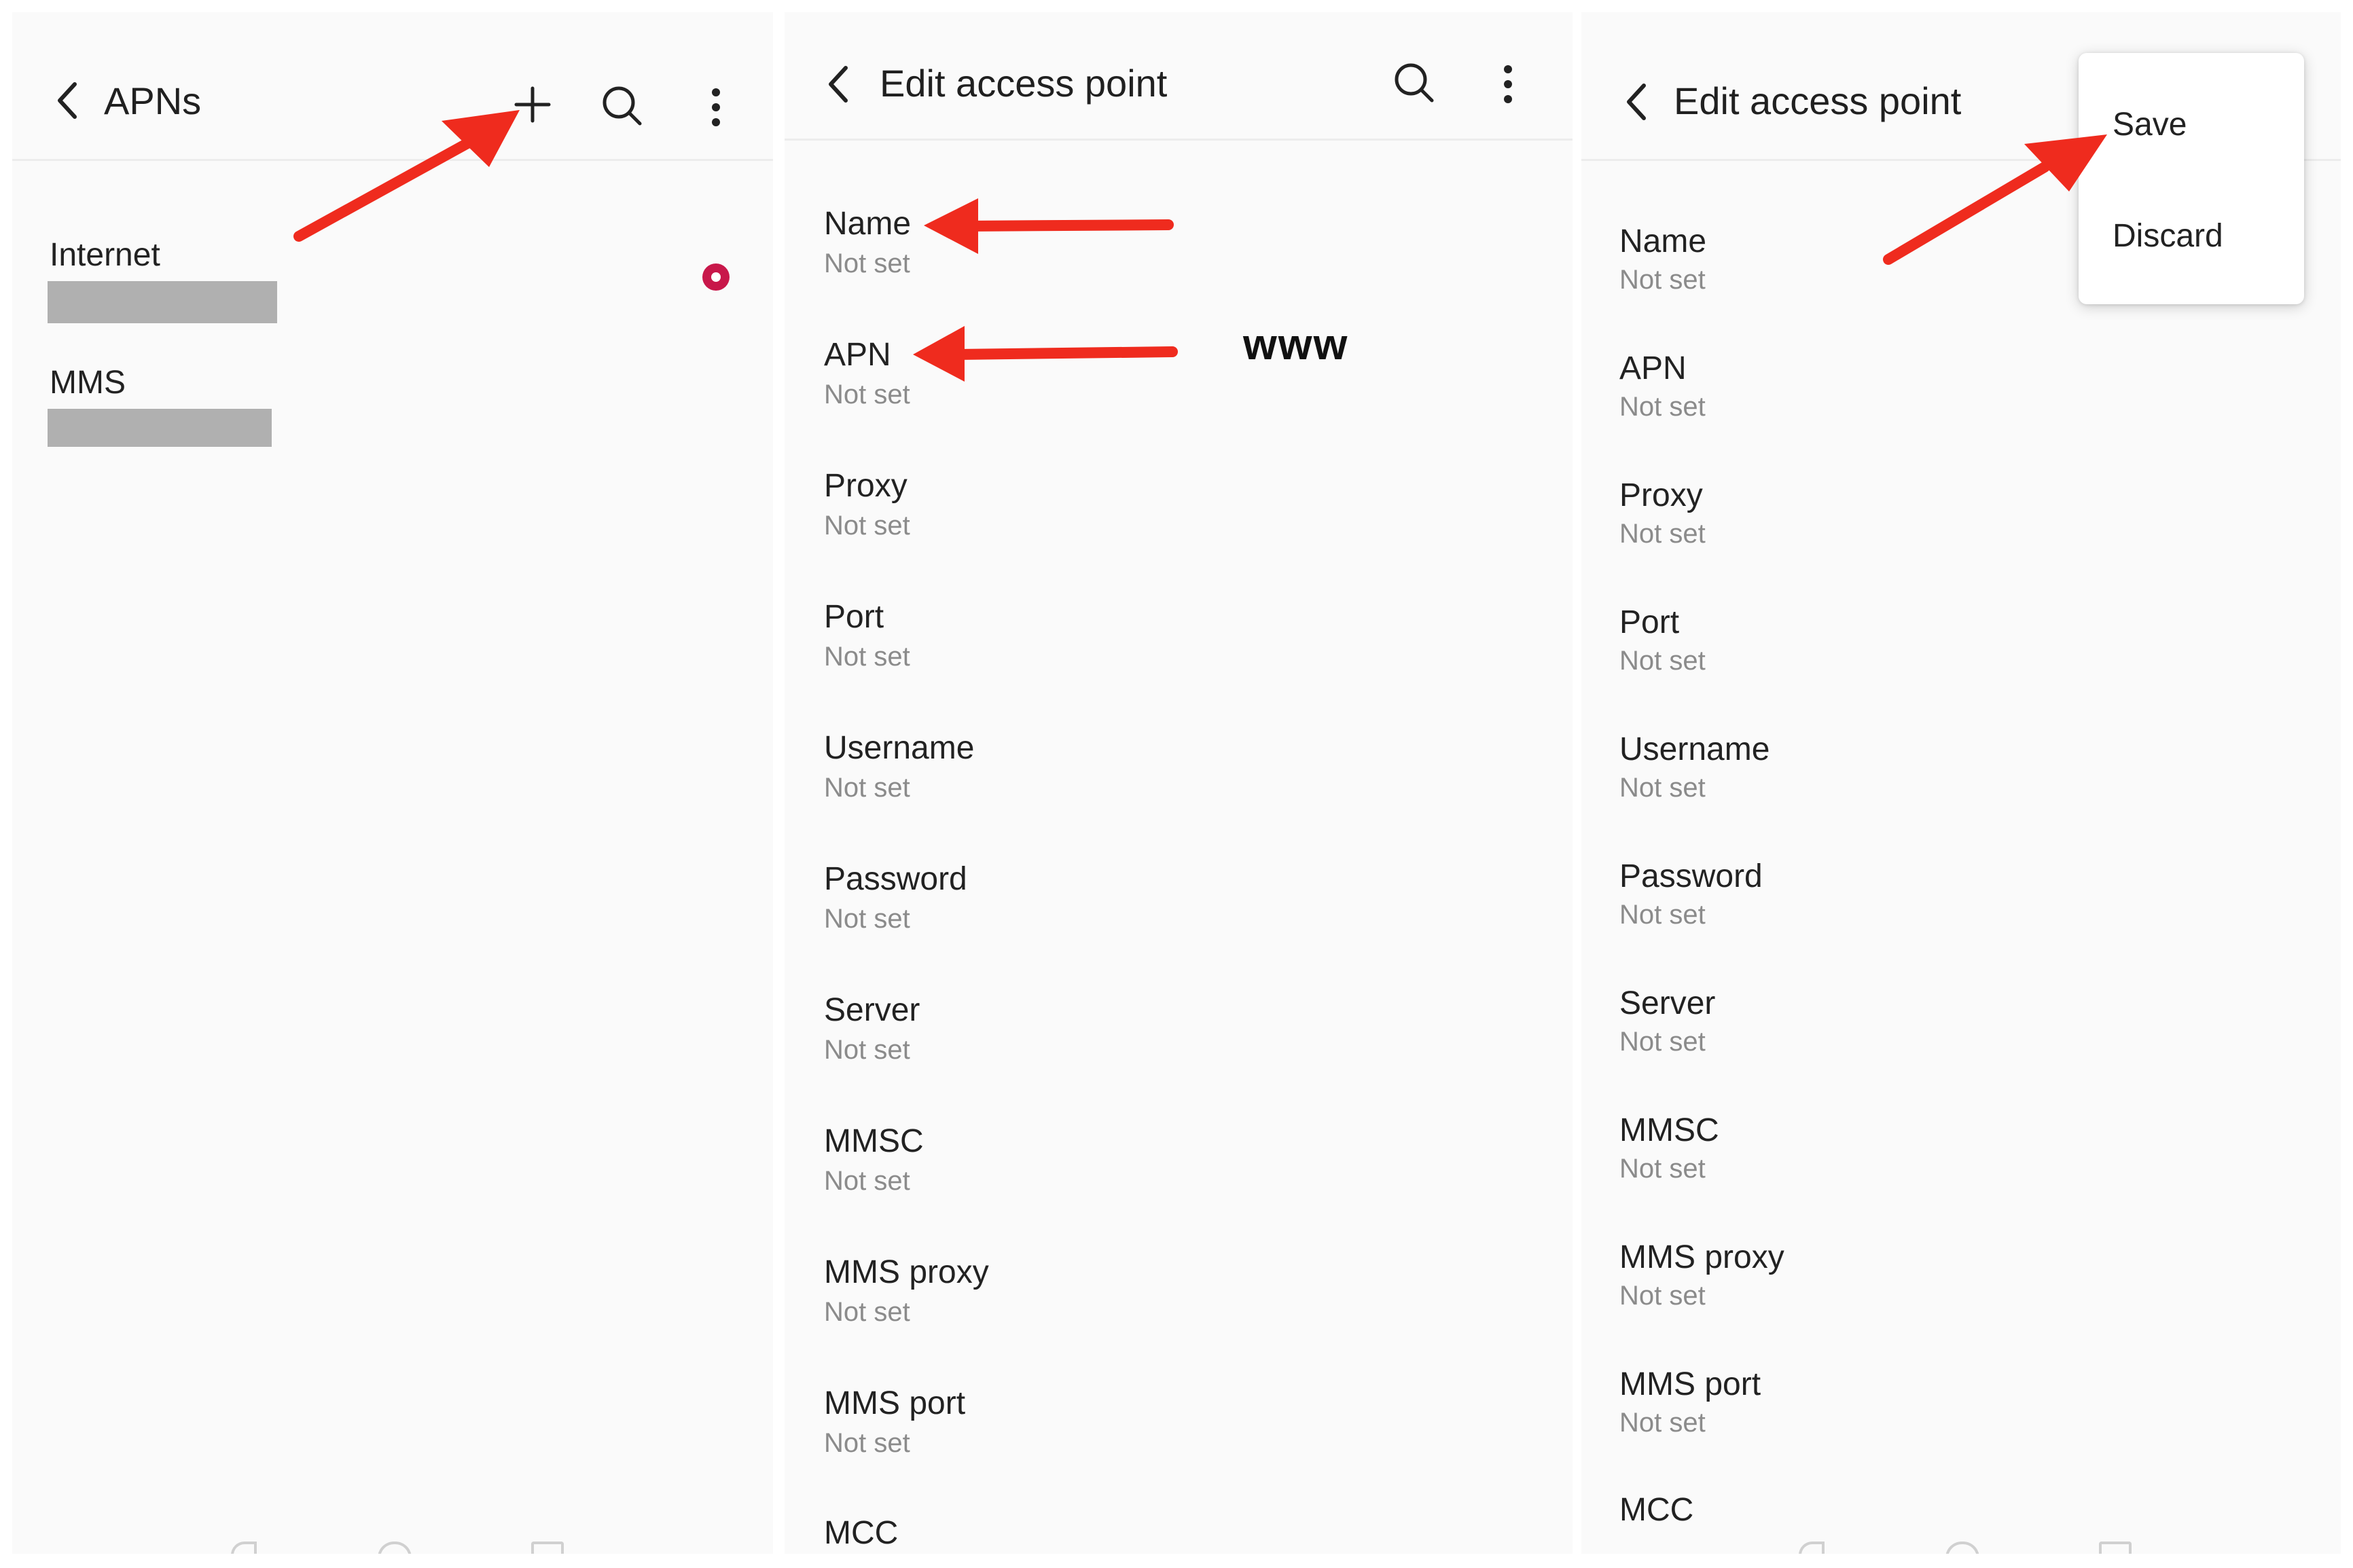 Image resolution: width=2353 pixels, height=1568 pixels. Describe the element at coordinates (533, 105) in the screenshot. I see `plus-icon` at that location.